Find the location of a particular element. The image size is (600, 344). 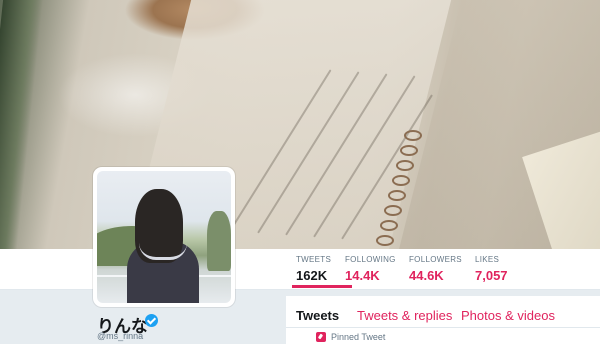

pinned-tweet-label: Pinned Tweet is located at coordinates (358, 337).